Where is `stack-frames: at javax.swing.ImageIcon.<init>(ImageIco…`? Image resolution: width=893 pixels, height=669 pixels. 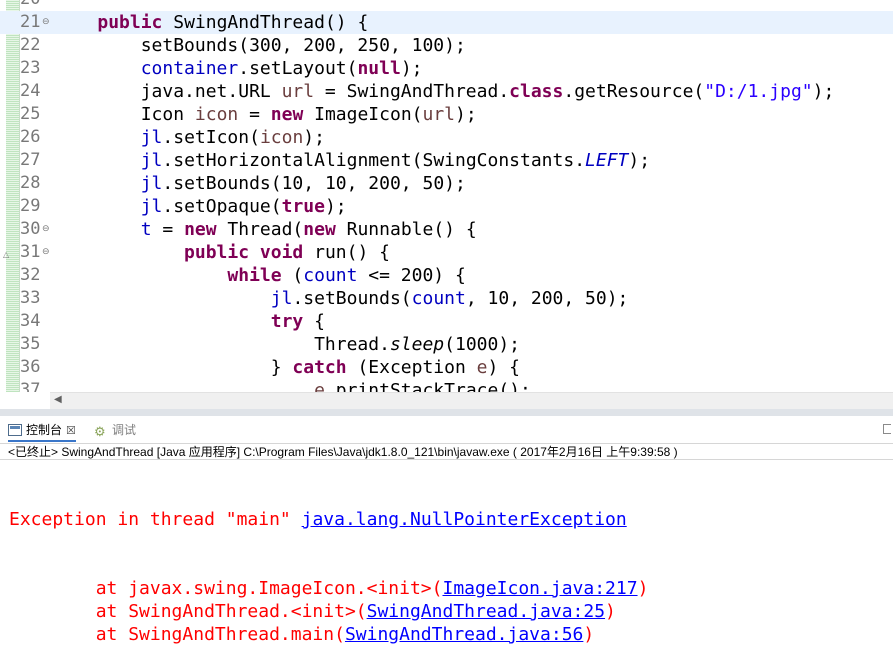 stack-frames: at javax.swing.ImageIcon.<init>(ImageIco… is located at coordinates (329, 611).